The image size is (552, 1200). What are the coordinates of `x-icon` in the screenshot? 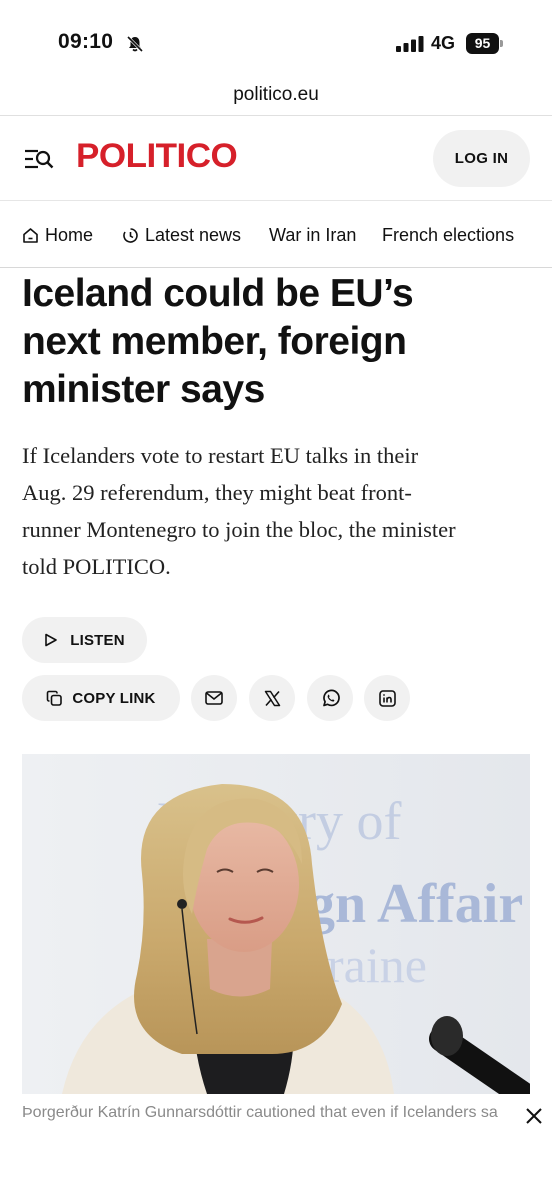 It's located at (272, 698).